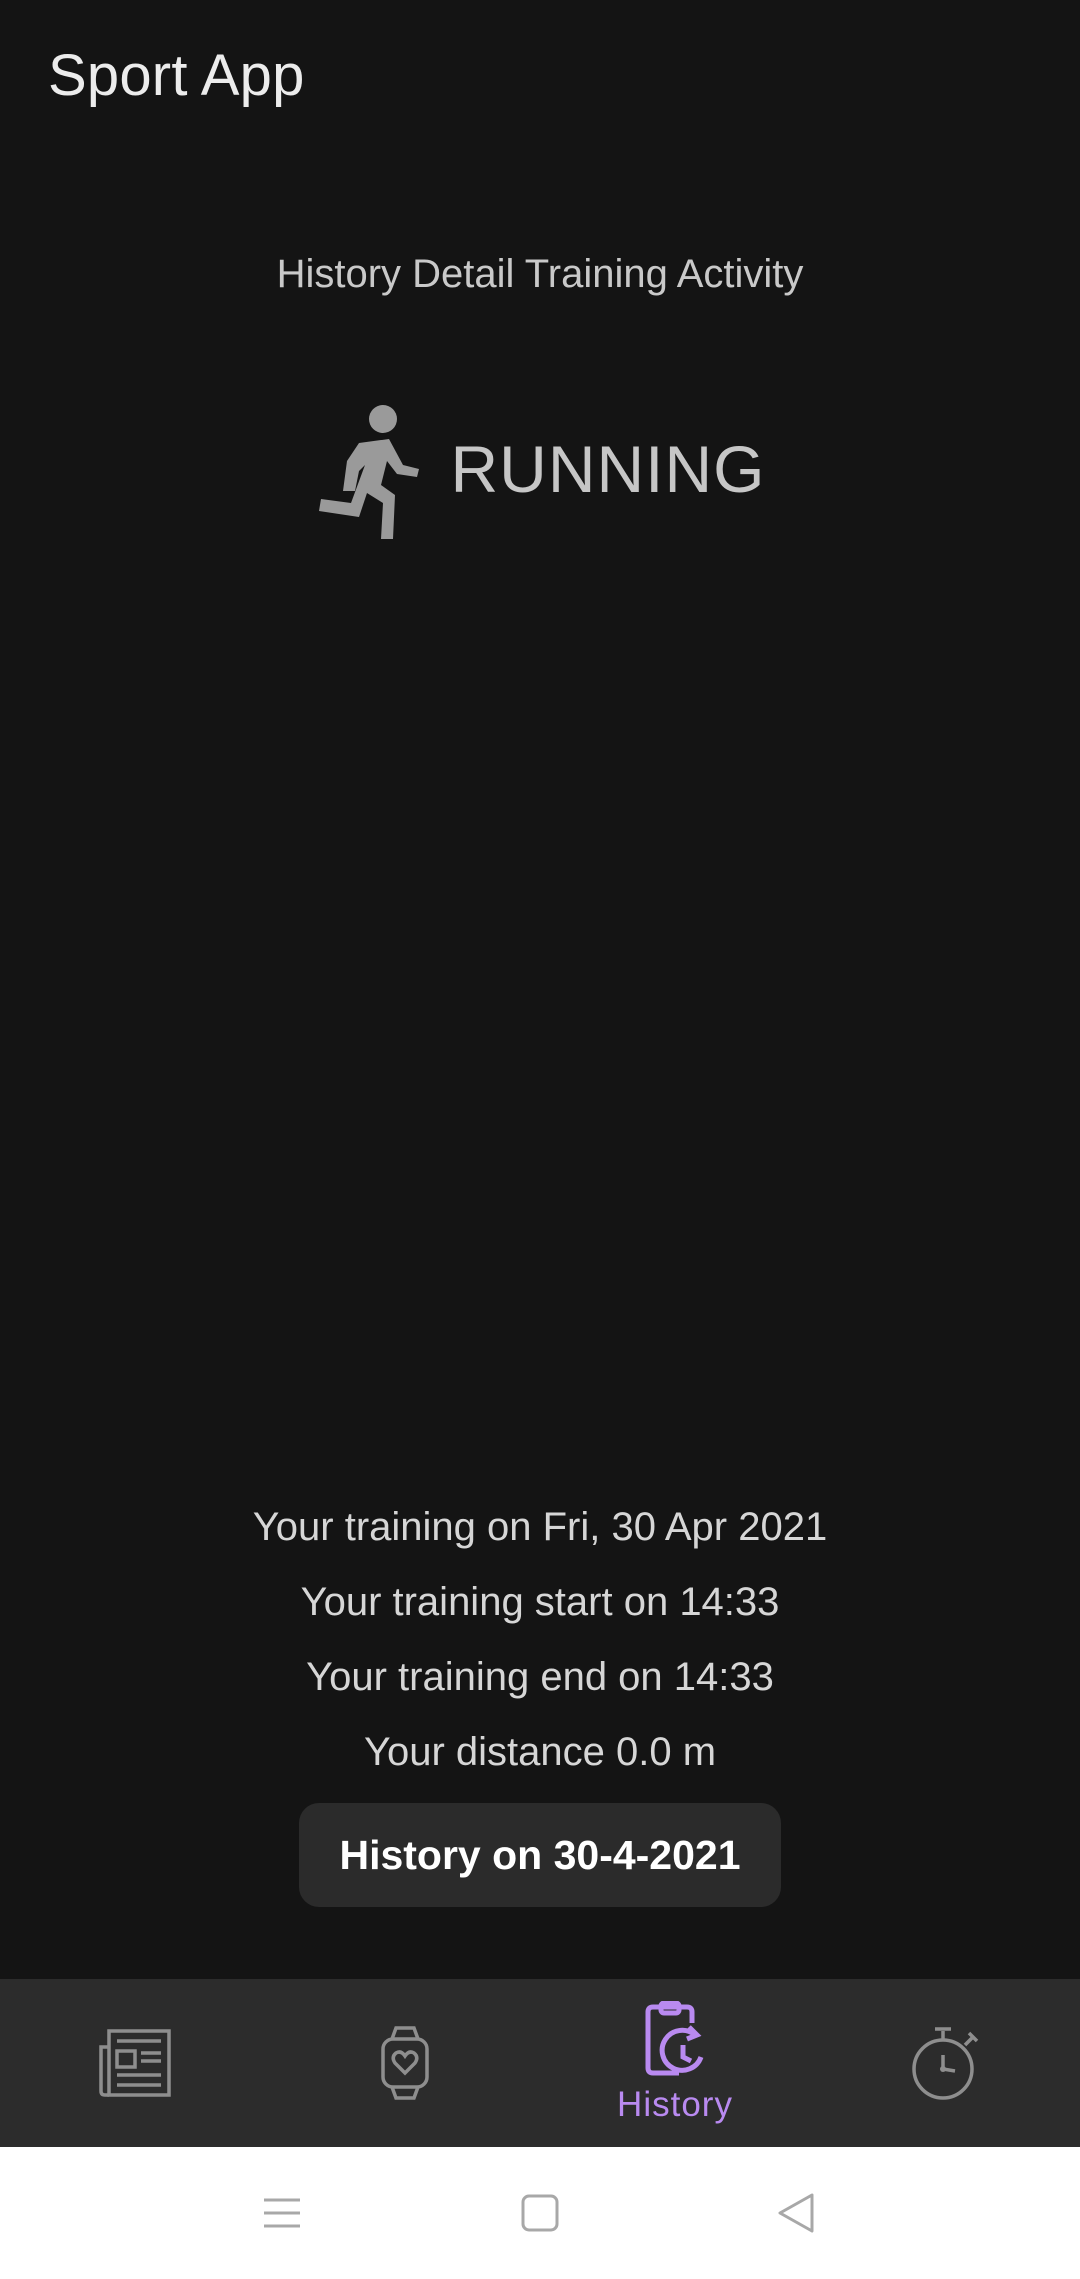 This screenshot has height=2279, width=1080. I want to click on activity-name: RUNNING, so click(608, 469).